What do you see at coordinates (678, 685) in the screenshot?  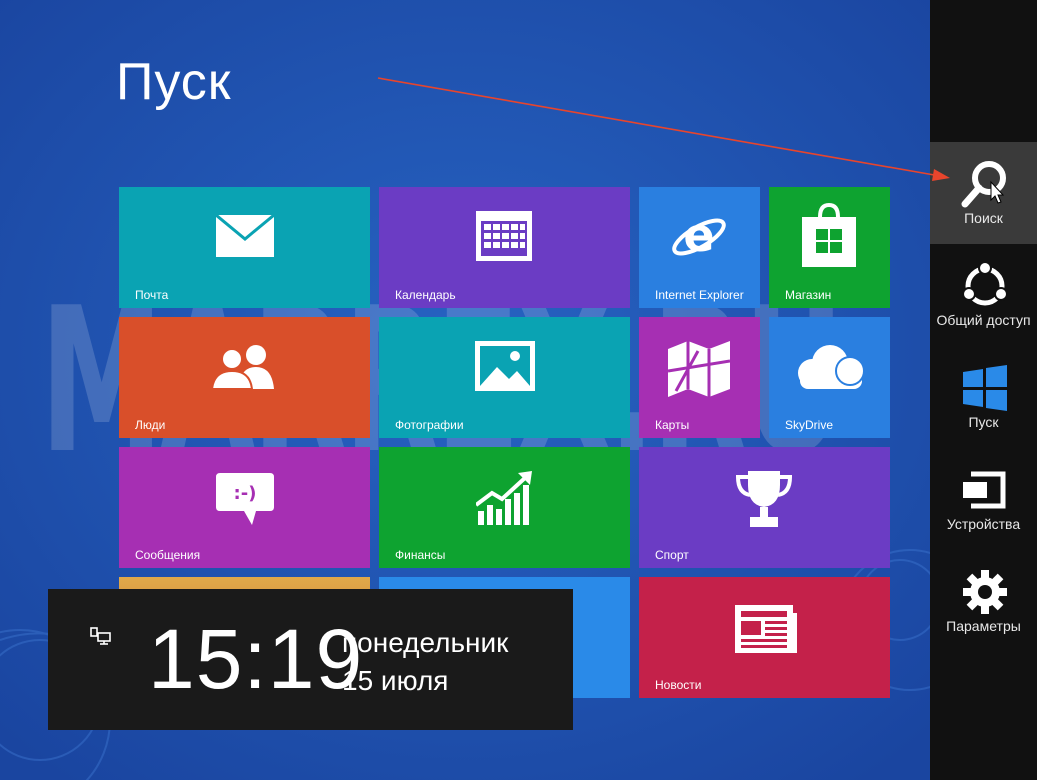 I see `tile-label: Новости` at bounding box center [678, 685].